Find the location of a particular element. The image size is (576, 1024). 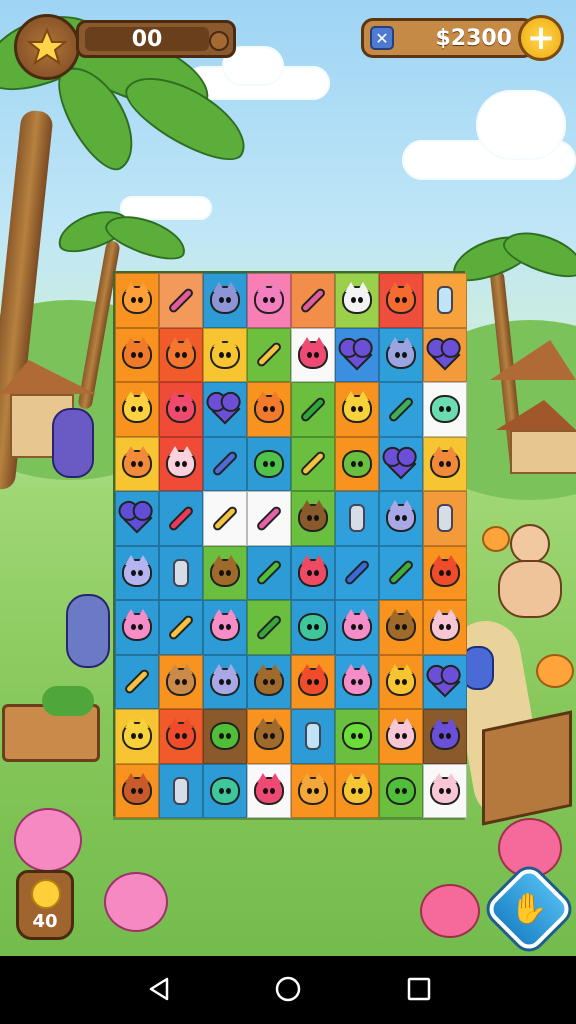

hint-button: ✋ is located at coordinates (529, 909).